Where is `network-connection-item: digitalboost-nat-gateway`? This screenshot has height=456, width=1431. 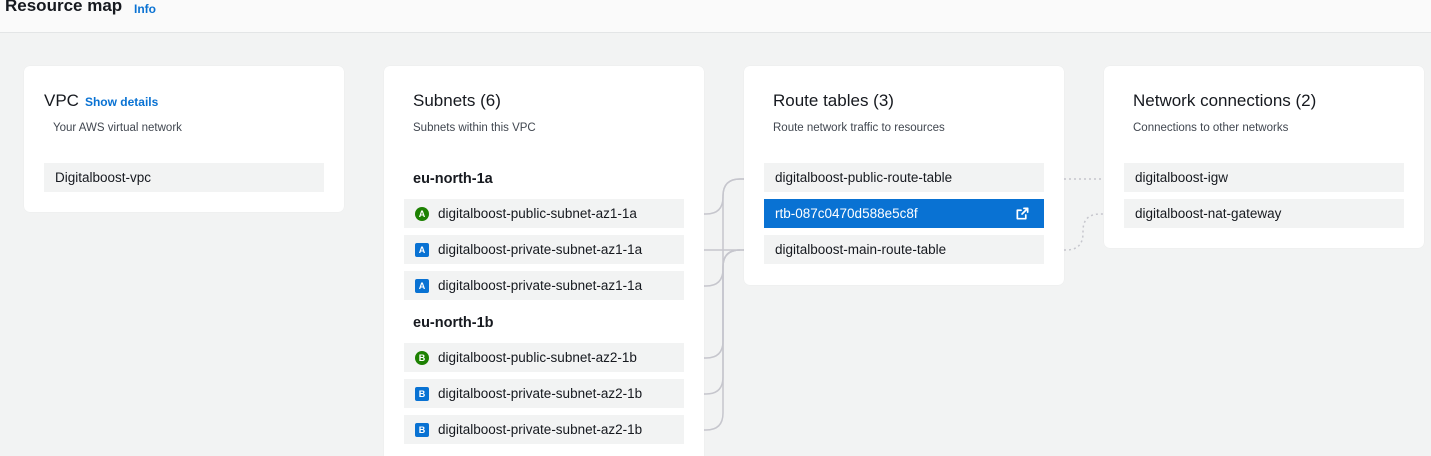
network-connection-item: digitalboost-nat-gateway is located at coordinates (1264, 213).